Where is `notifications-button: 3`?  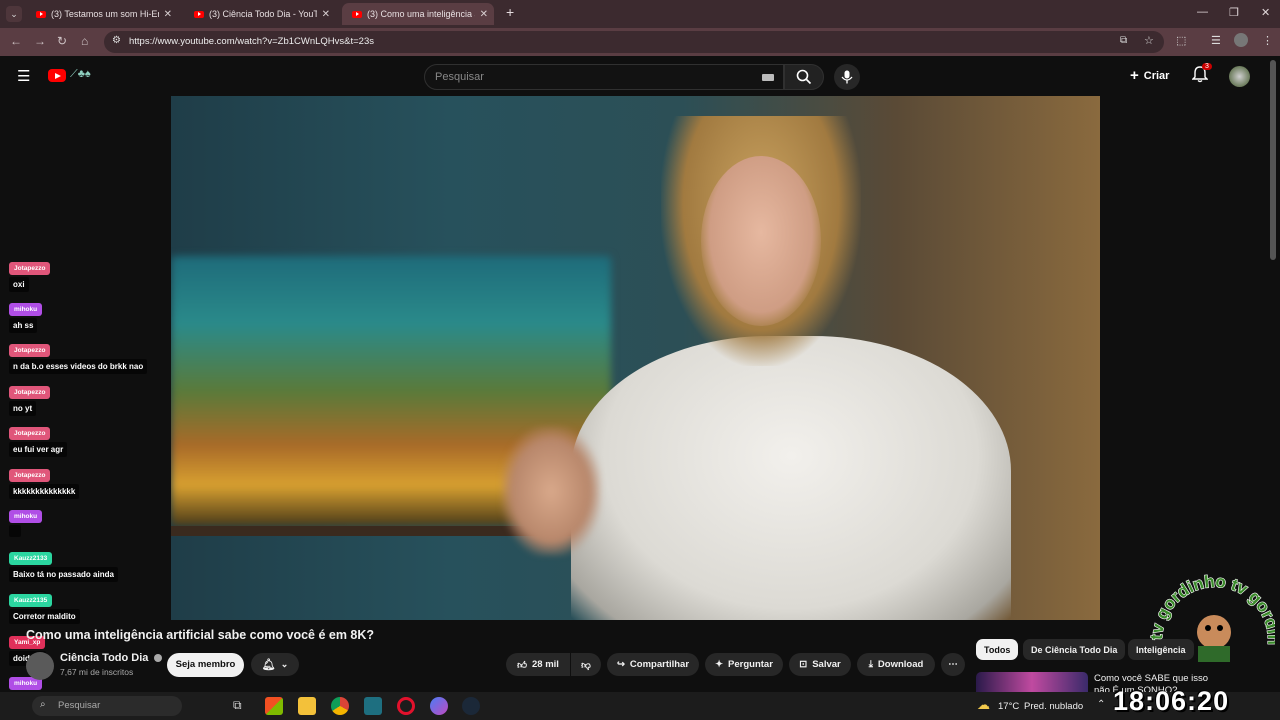 notifications-button: 3 is located at coordinates (1201, 73).